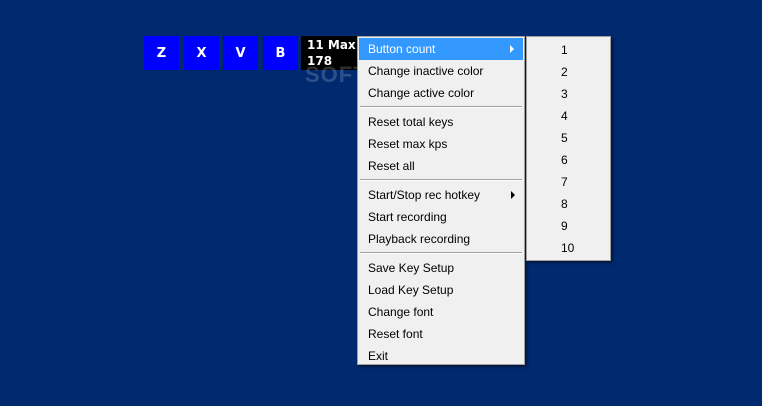 The image size is (762, 406). Describe the element at coordinates (411, 268) in the screenshot. I see `menu-item-label: Save Key Setup` at that location.